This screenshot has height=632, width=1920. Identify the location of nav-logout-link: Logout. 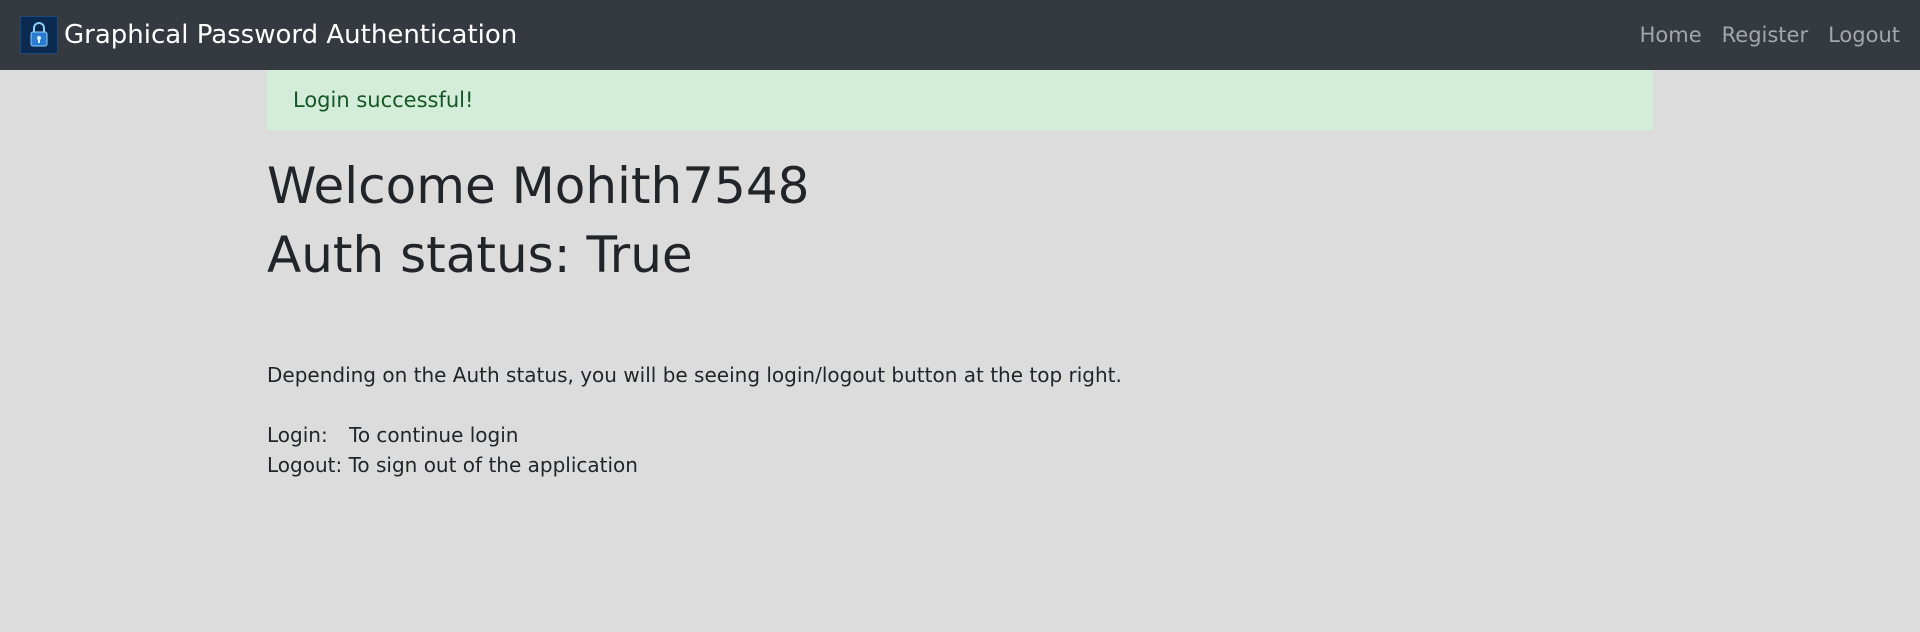
(1864, 35).